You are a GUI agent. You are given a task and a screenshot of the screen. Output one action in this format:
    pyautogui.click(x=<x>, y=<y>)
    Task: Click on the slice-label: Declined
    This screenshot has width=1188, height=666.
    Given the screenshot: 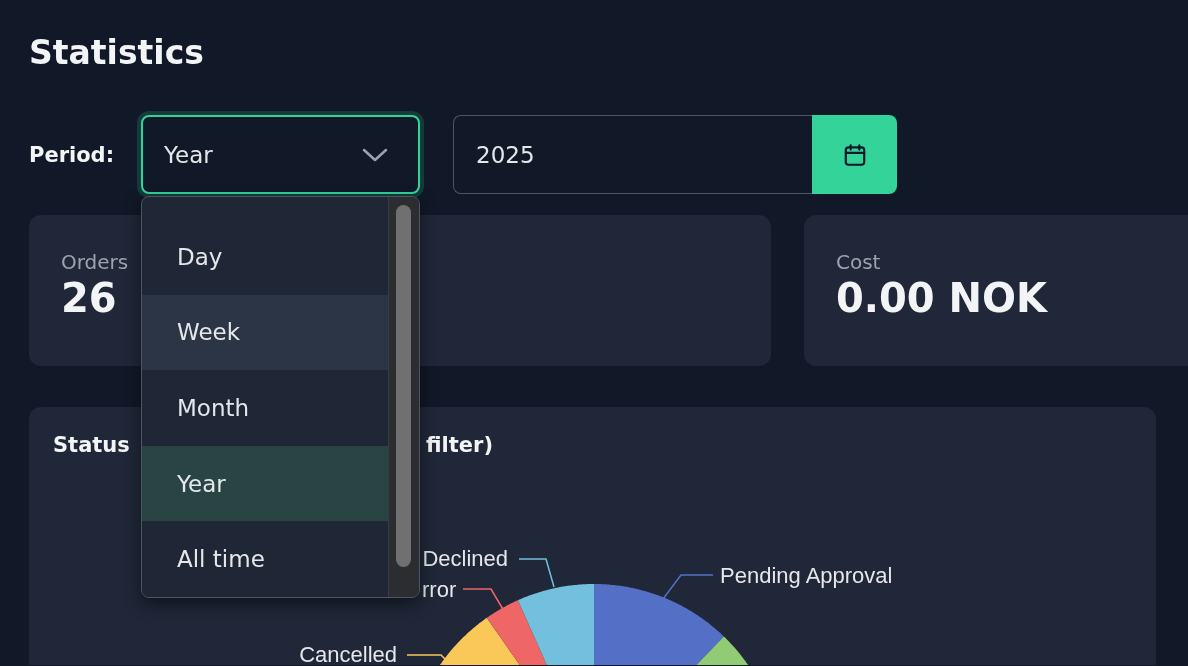 What is the action you would take?
    pyautogui.click(x=465, y=558)
    